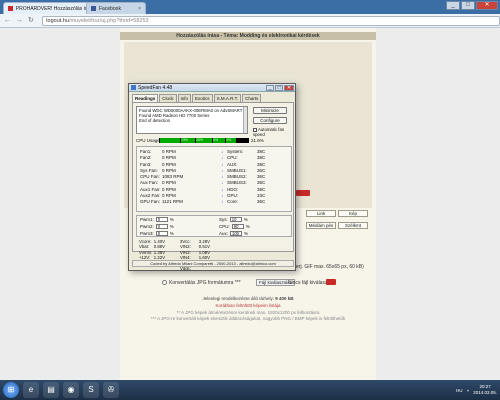  Describe the element at coordinates (453, 5) in the screenshot. I see `minimize-window-button: _` at that location.